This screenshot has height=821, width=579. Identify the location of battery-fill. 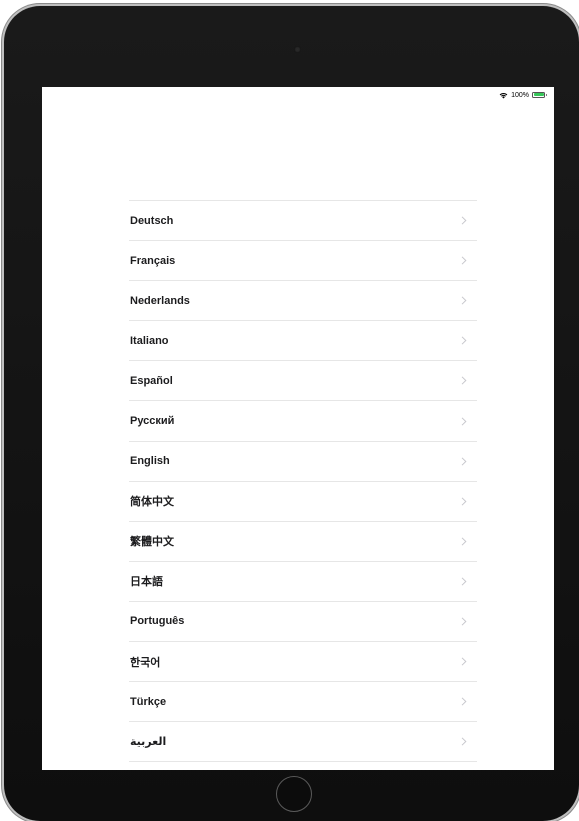
(538, 94).